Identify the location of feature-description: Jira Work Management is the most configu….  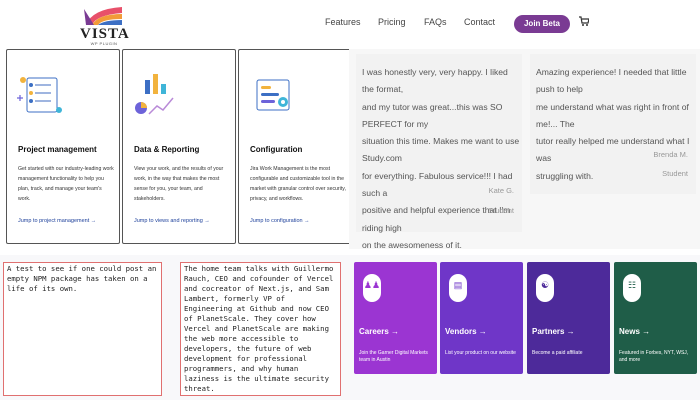
(298, 184).